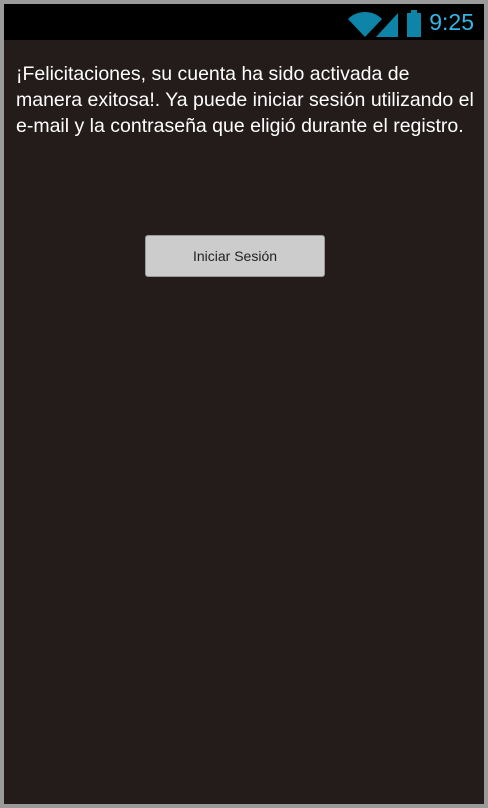  I want to click on status-bar: 9:25, so click(244, 22).